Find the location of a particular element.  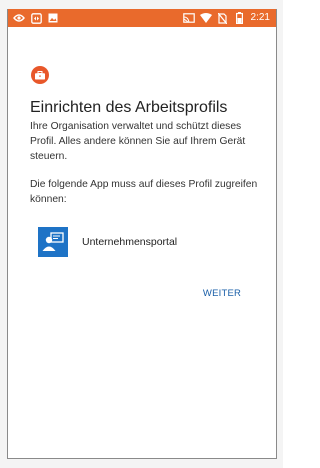

status-bar: 2:21 is located at coordinates (142, 18).